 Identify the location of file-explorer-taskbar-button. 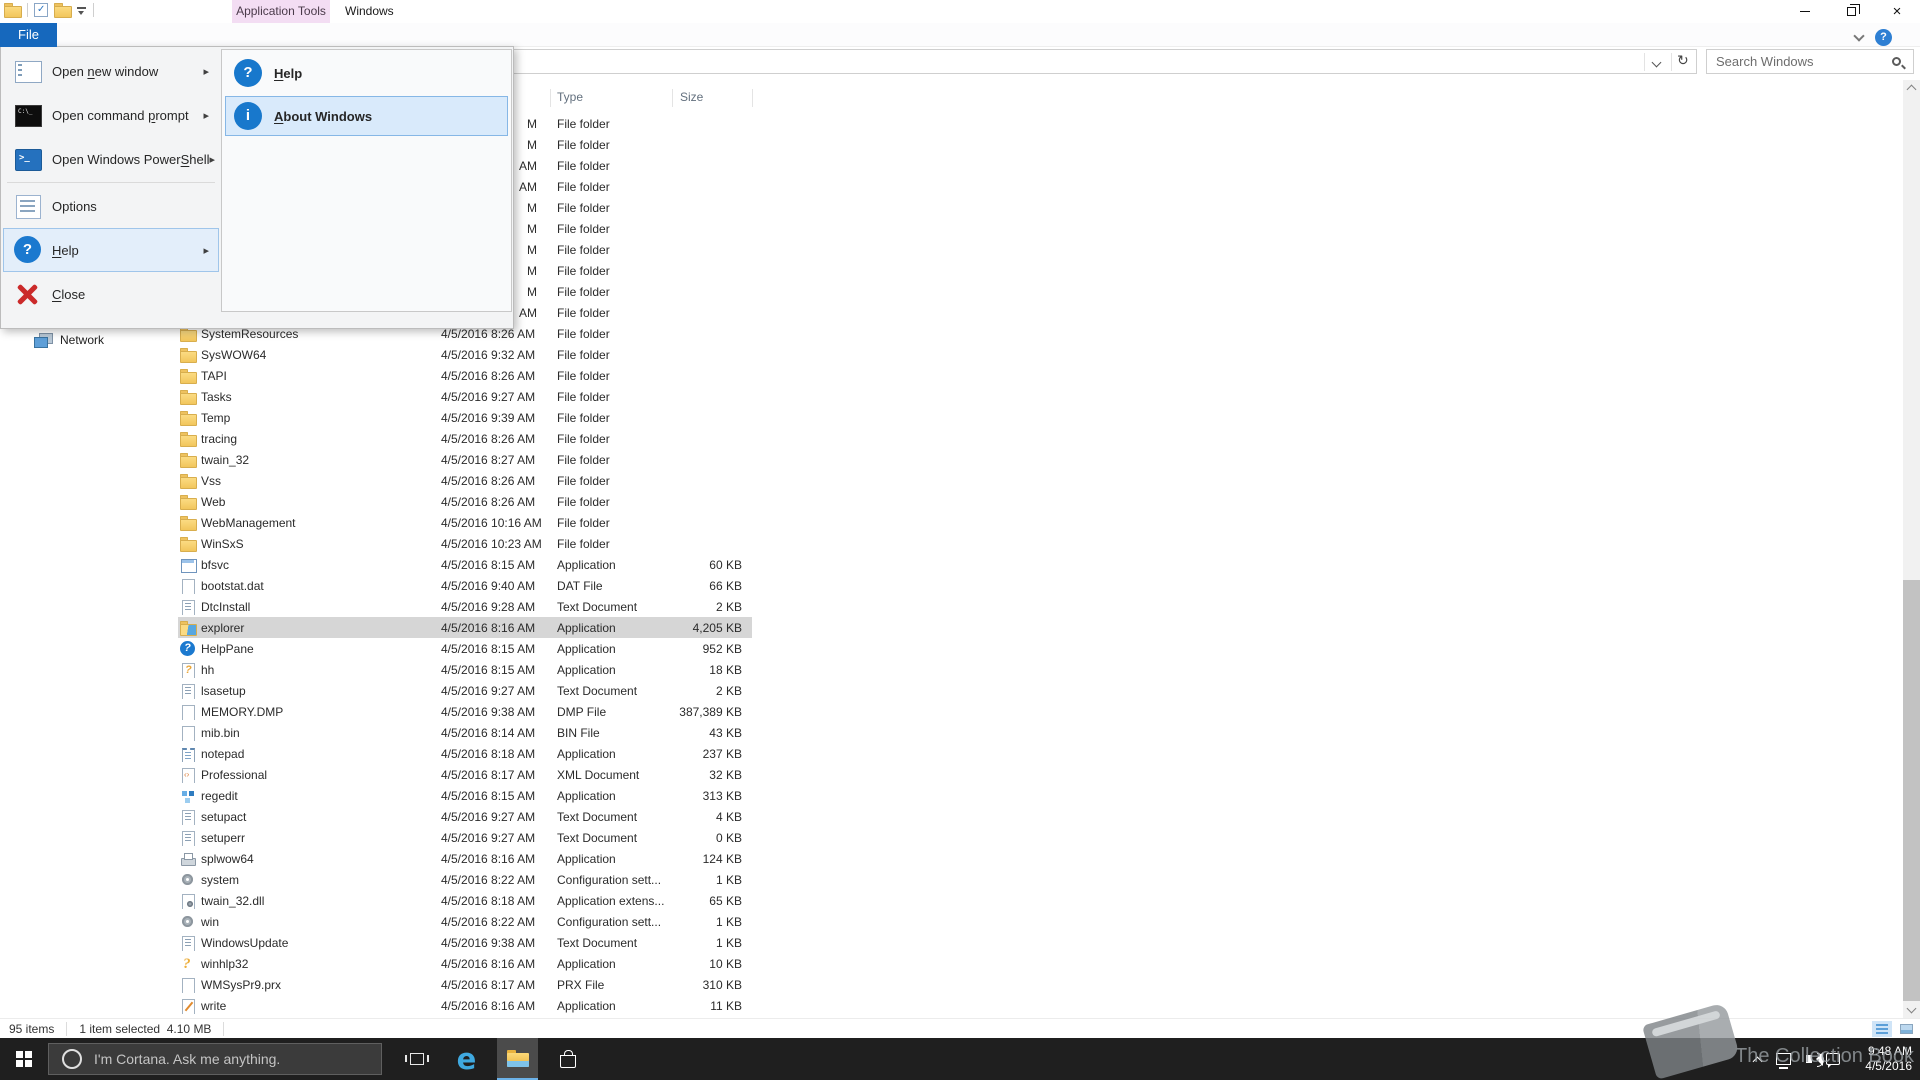
(517, 1059).